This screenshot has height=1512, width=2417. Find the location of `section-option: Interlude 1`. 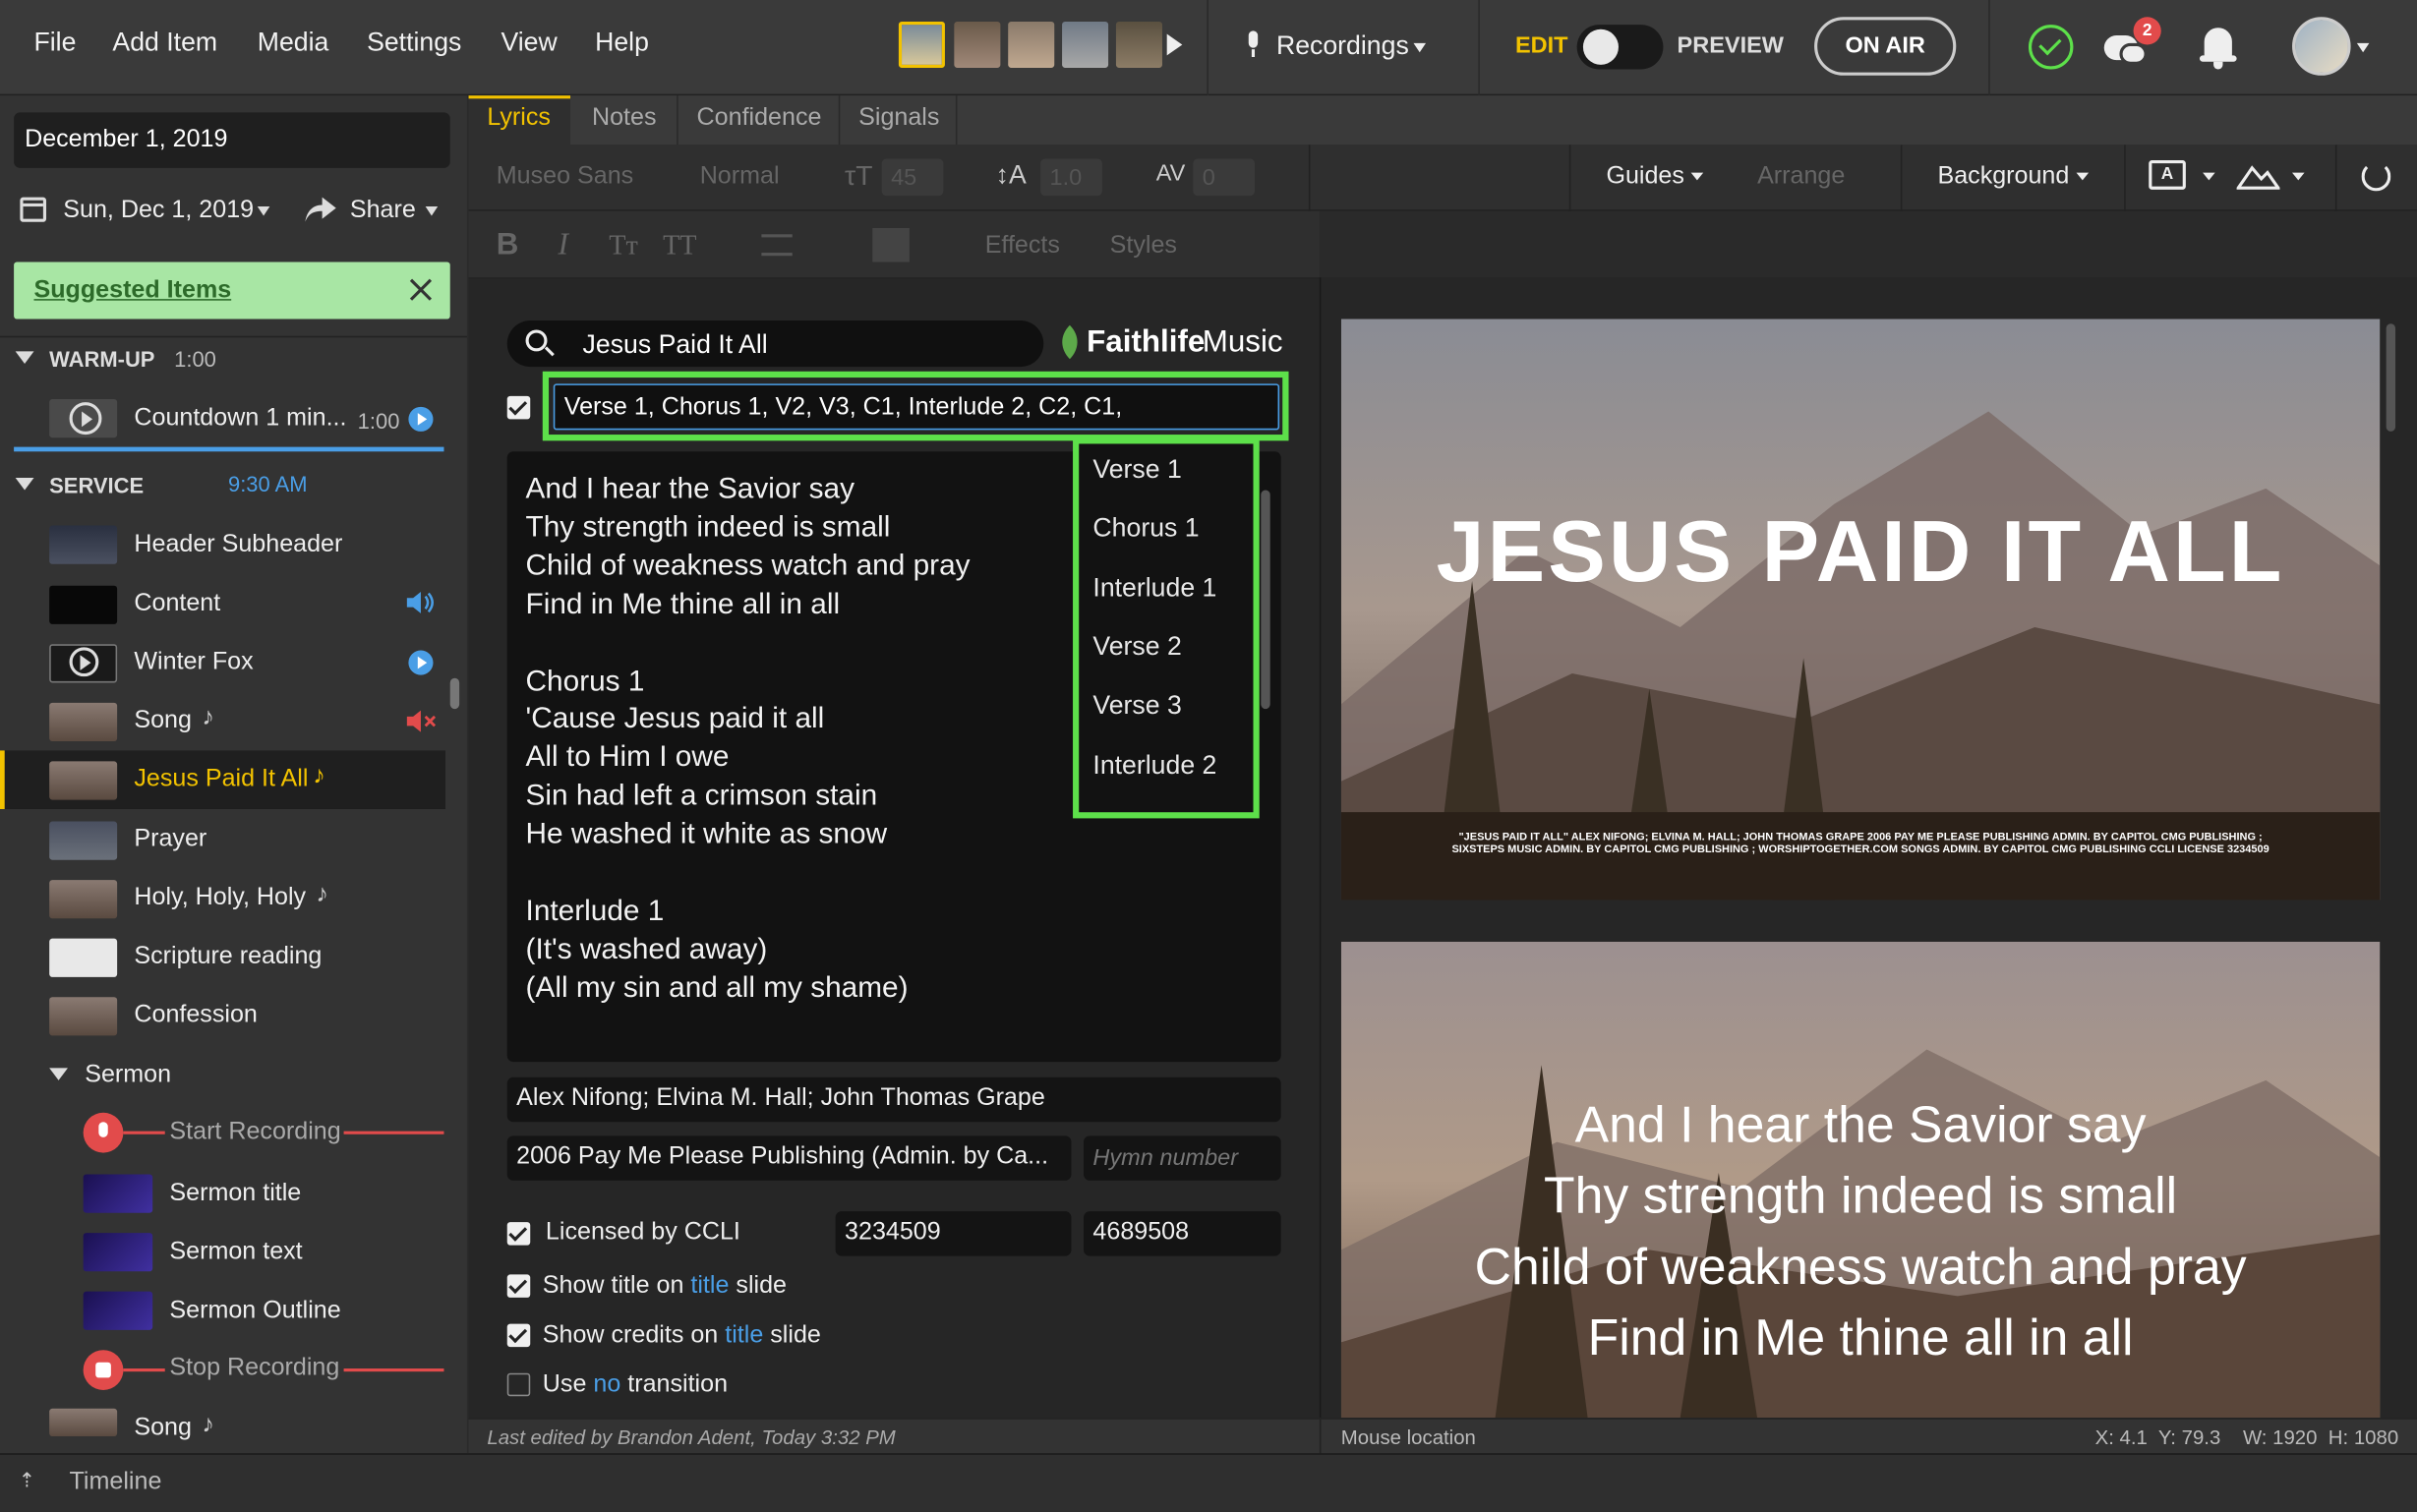

section-option: Interlude 1 is located at coordinates (1154, 588).